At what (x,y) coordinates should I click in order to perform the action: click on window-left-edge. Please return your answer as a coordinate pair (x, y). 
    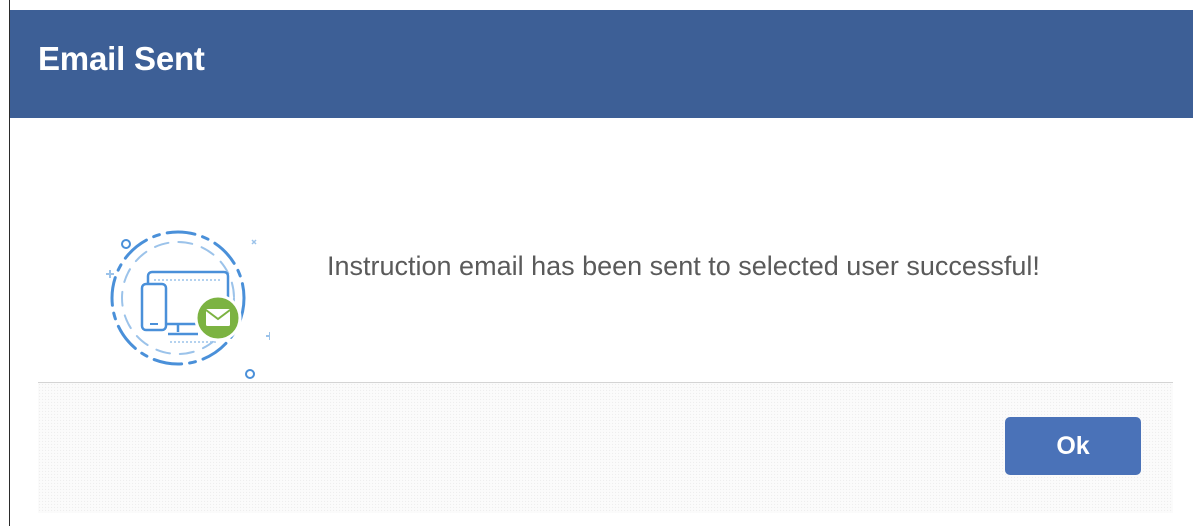
    Looking at the image, I should click on (5, 263).